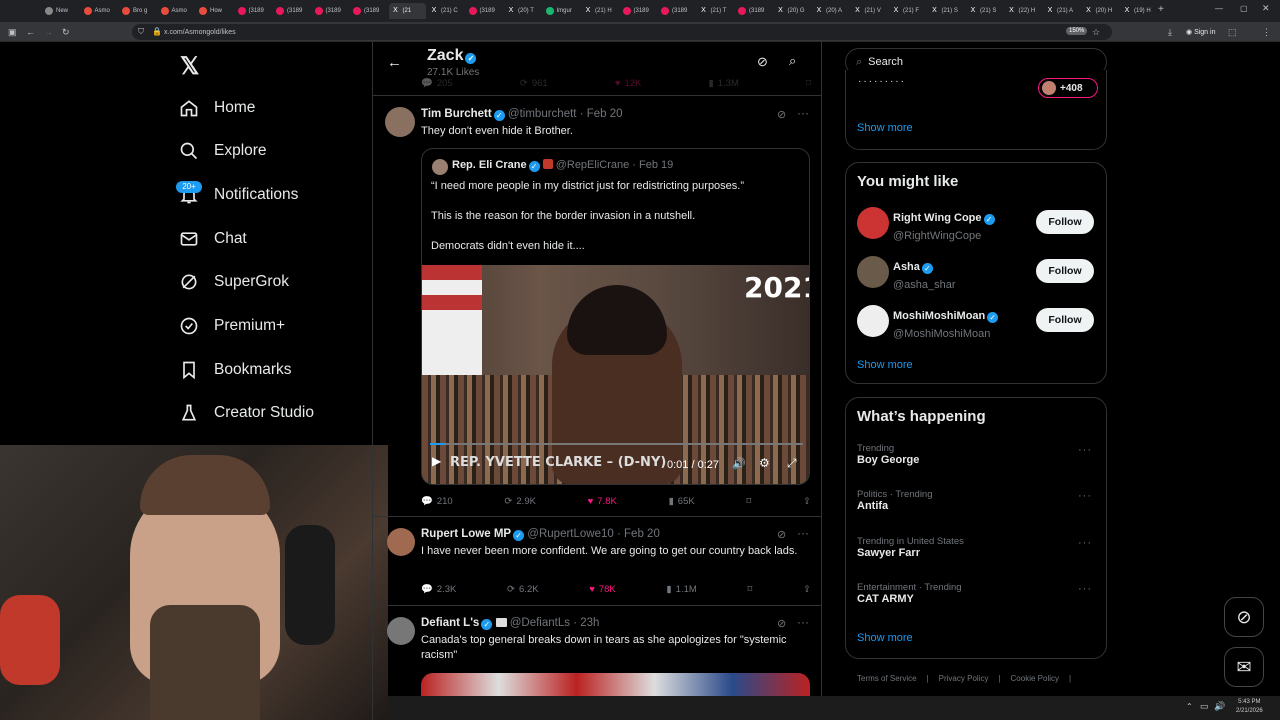 This screenshot has width=1280, height=720. Describe the element at coordinates (909, 593) in the screenshot. I see `trend-item: Entertainment · Trending CAT ARMY` at that location.